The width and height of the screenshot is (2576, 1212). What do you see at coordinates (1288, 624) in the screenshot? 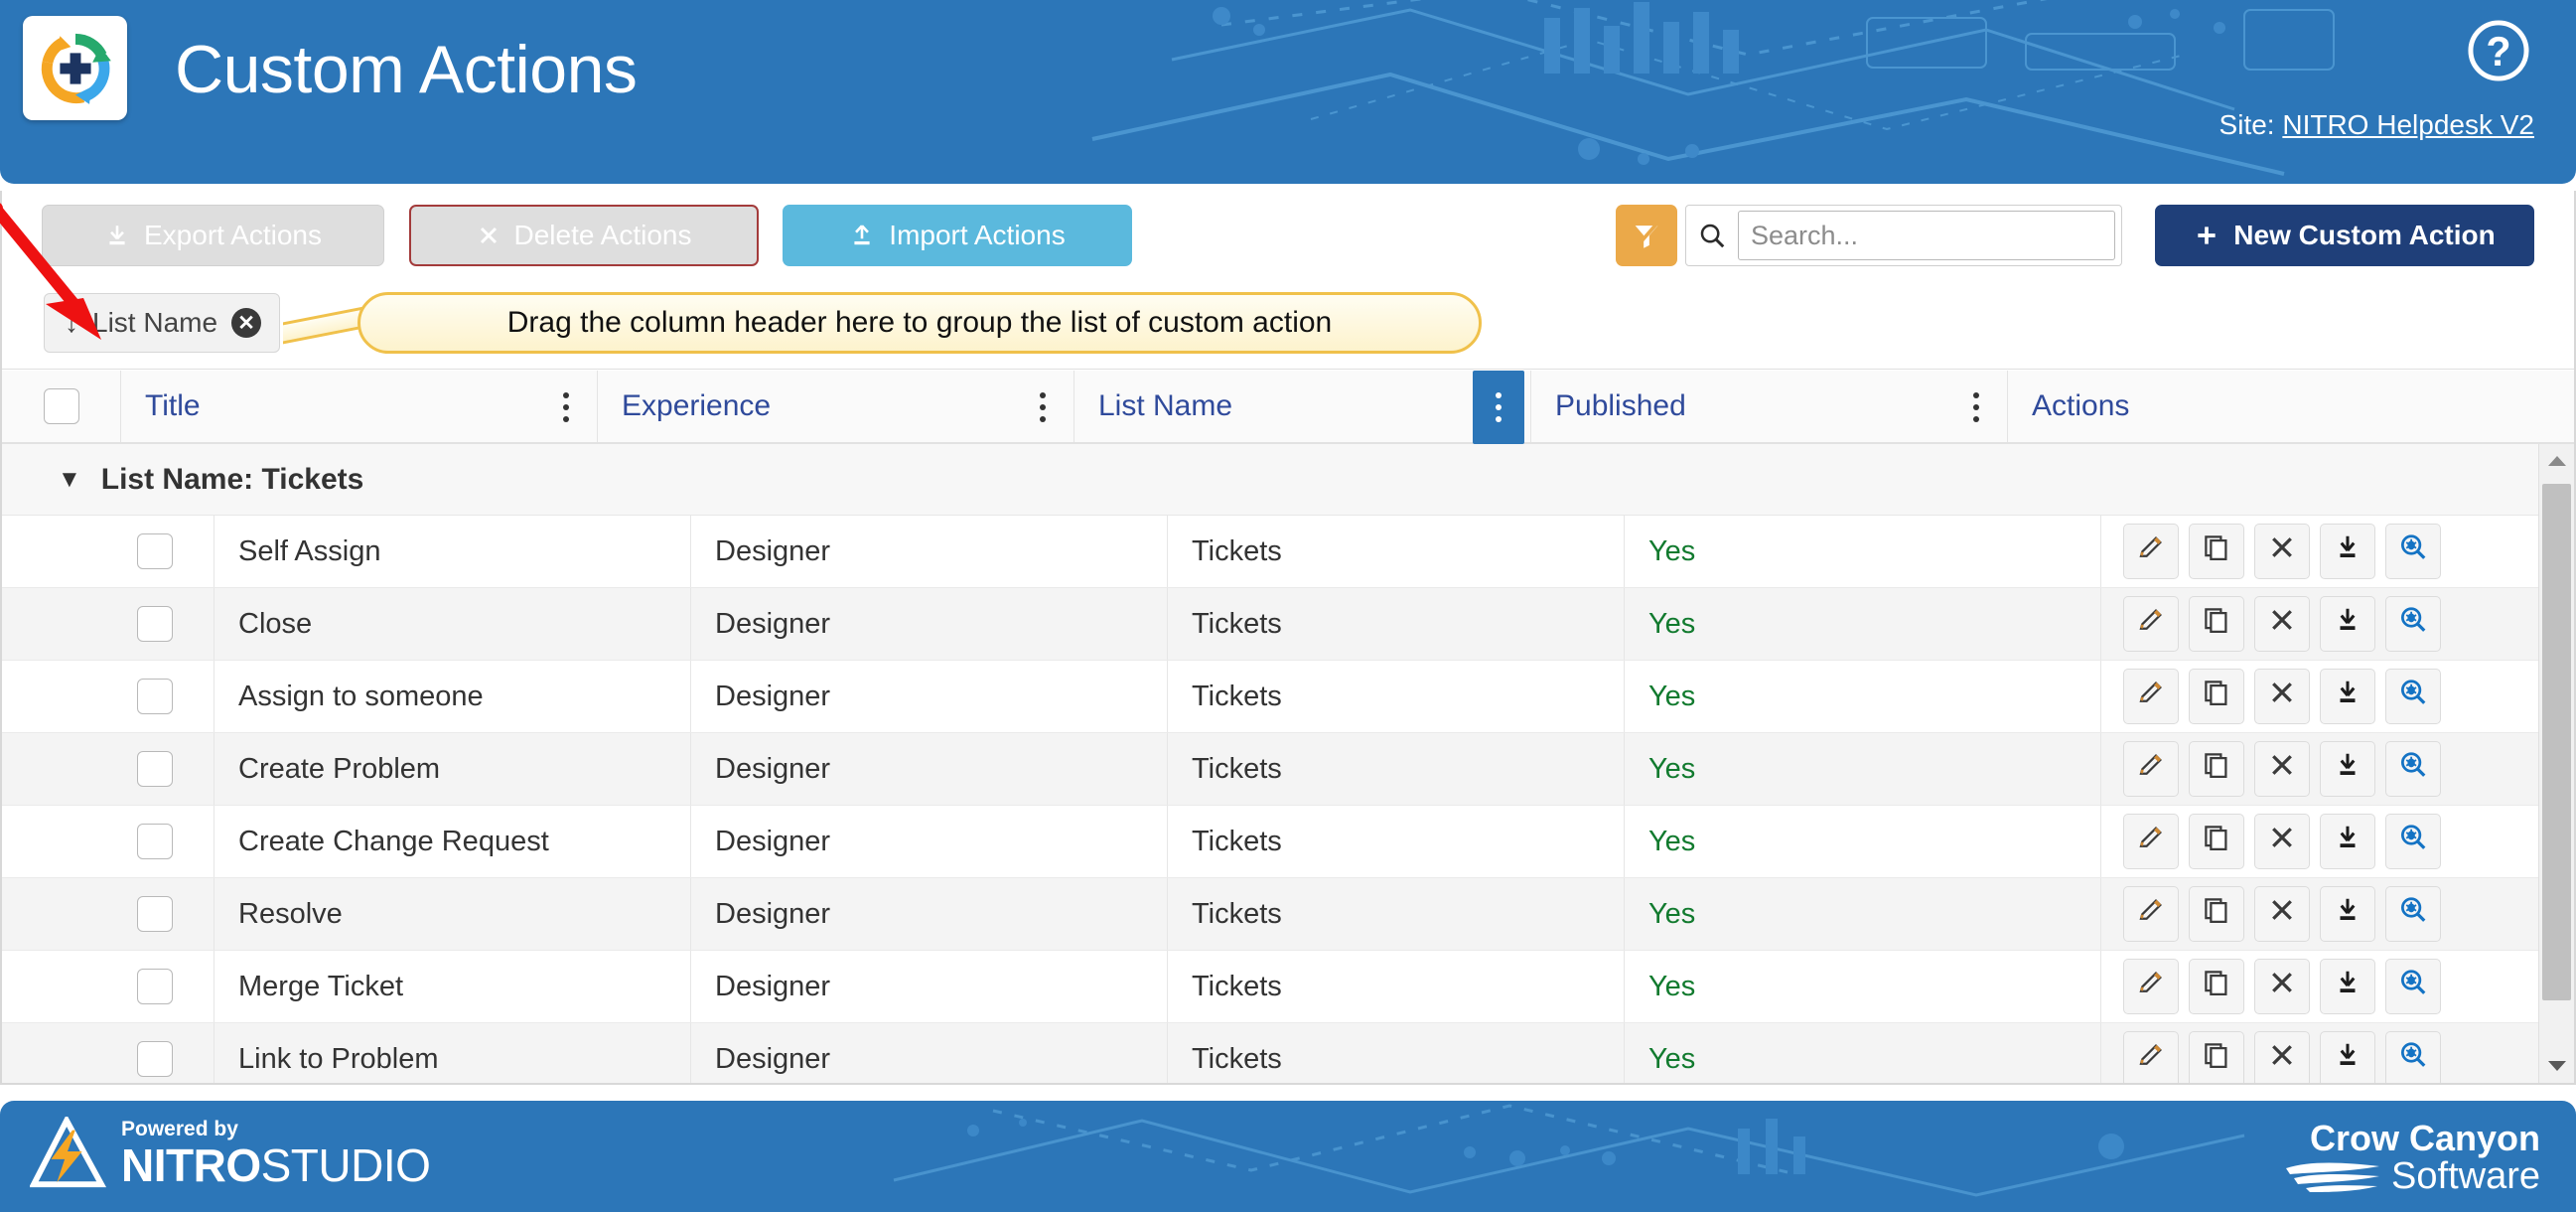
I see `table-row: Close Designer Tickets Yes` at bounding box center [1288, 624].